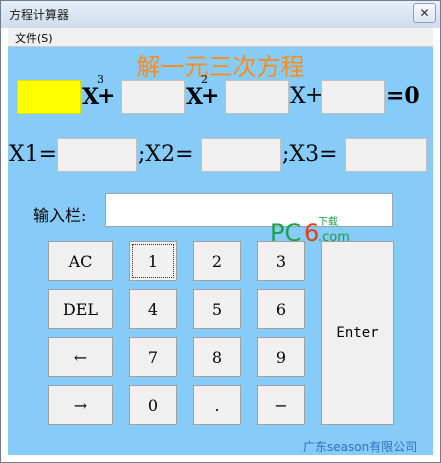 Image resolution: width=441 pixels, height=463 pixels. What do you see at coordinates (217, 357) in the screenshot?
I see `digit-8-button: 8` at bounding box center [217, 357].